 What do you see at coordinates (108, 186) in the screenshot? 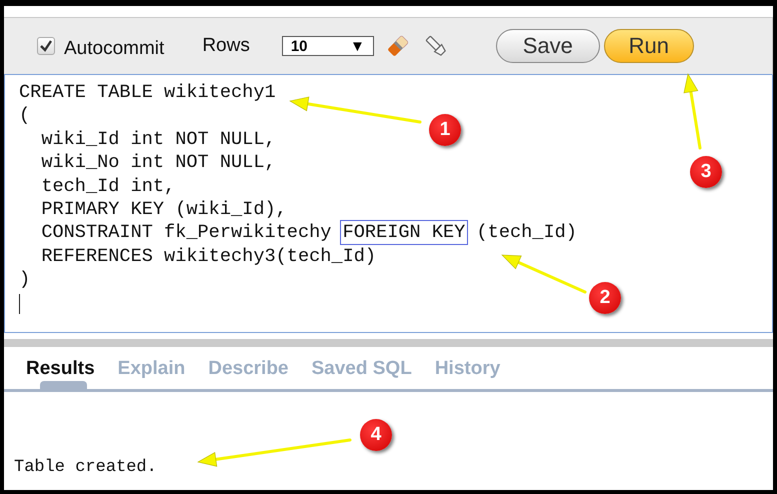
I see `code-line: tech_Id int,` at bounding box center [108, 186].